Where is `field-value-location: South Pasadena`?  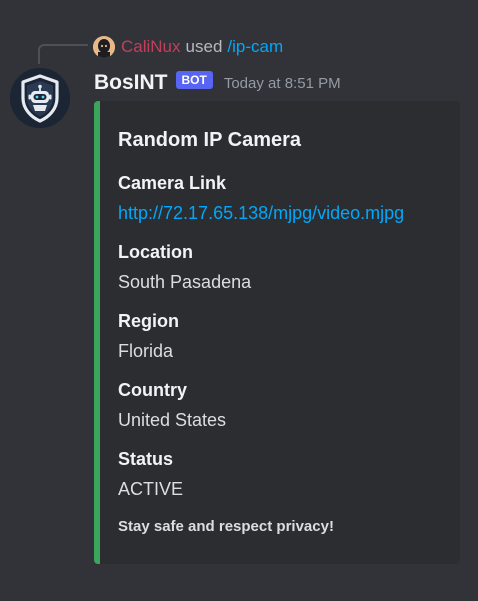
field-value-location: South Pasadena is located at coordinates (185, 282).